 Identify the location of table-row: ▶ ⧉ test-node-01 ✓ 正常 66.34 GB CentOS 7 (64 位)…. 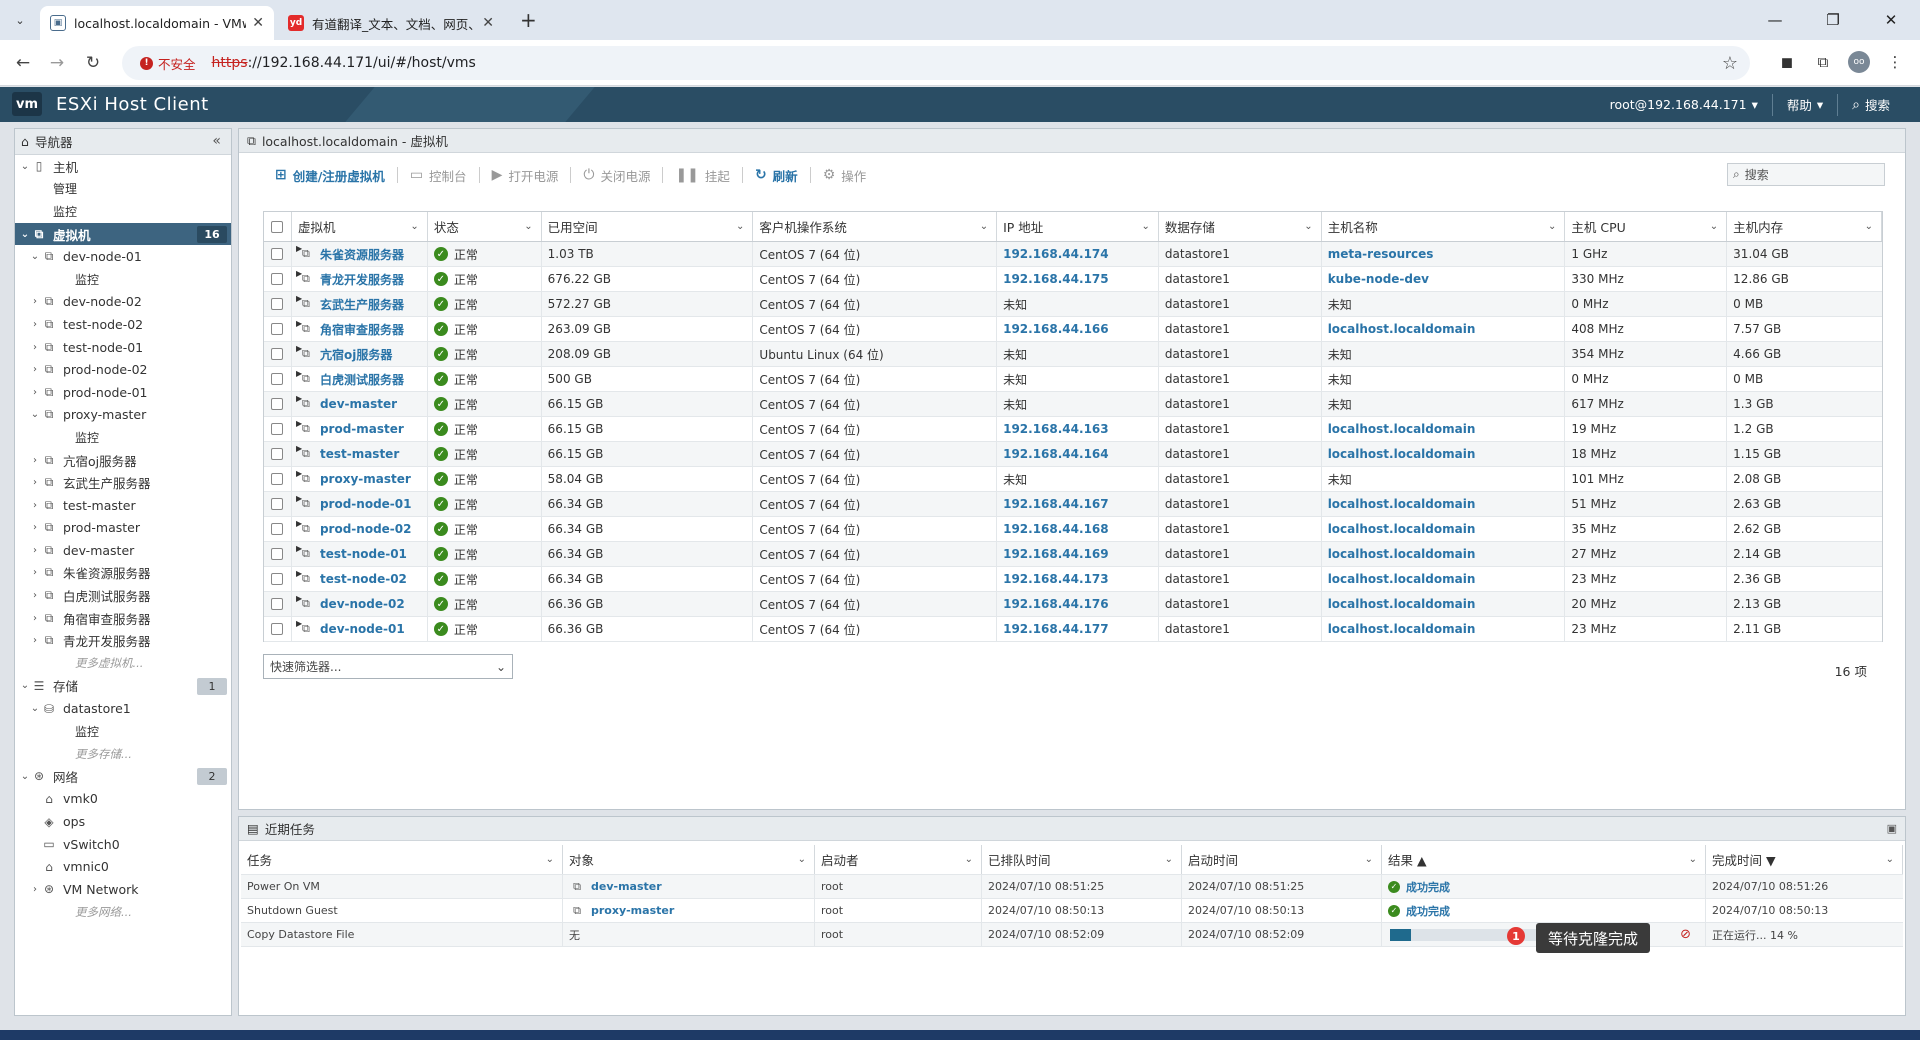
(1073, 554).